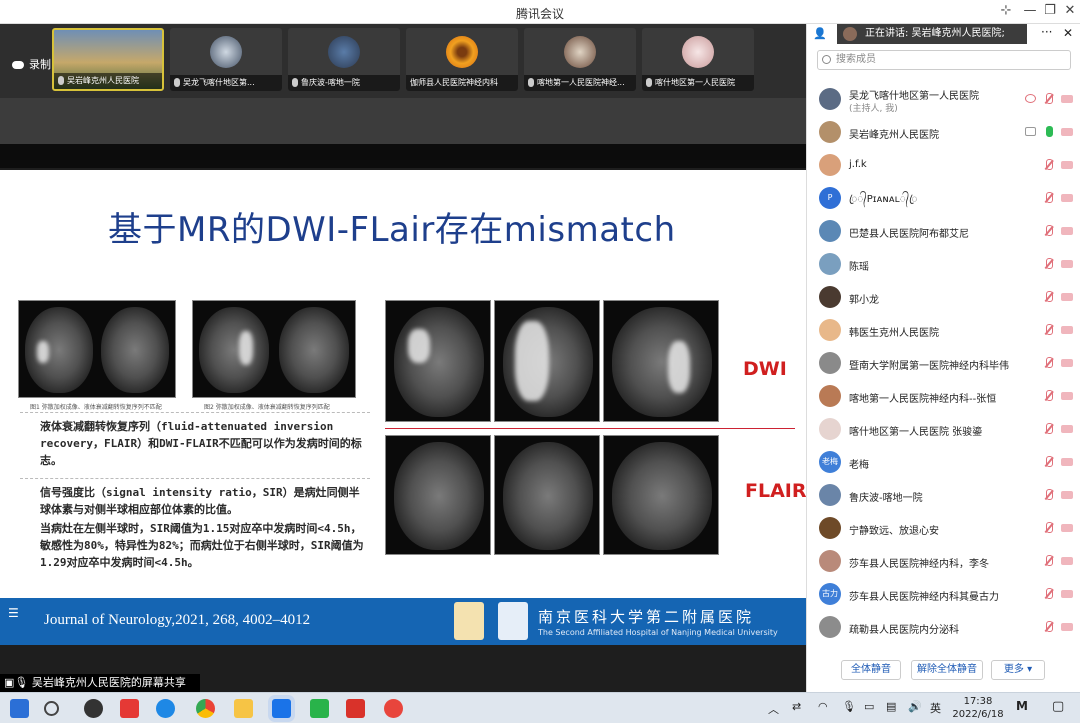 This screenshot has height=723, width=1080. I want to click on app-tray-icon: M, so click(1022, 706).